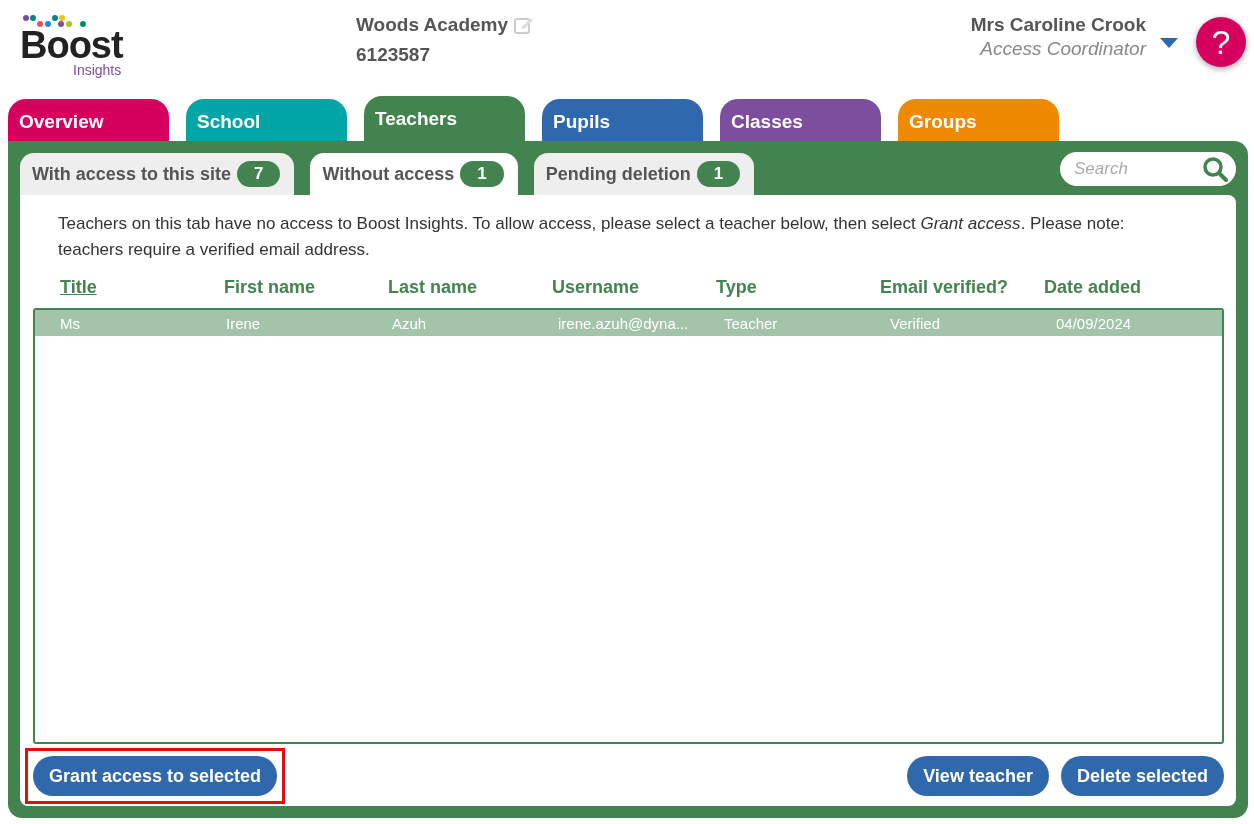 Image resolution: width=1254 pixels, height=824 pixels. What do you see at coordinates (944, 287) in the screenshot?
I see `column-header: Email verified?` at bounding box center [944, 287].